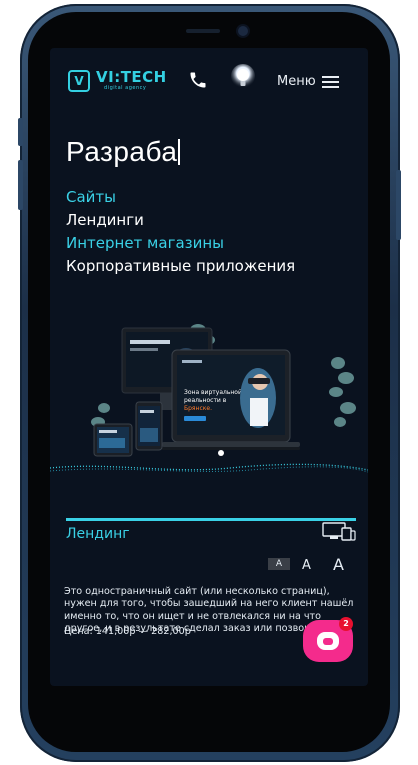 The width and height of the screenshot is (418, 765). Describe the element at coordinates (346, 624) in the screenshot. I see `chat-notification-badge: 2` at that location.